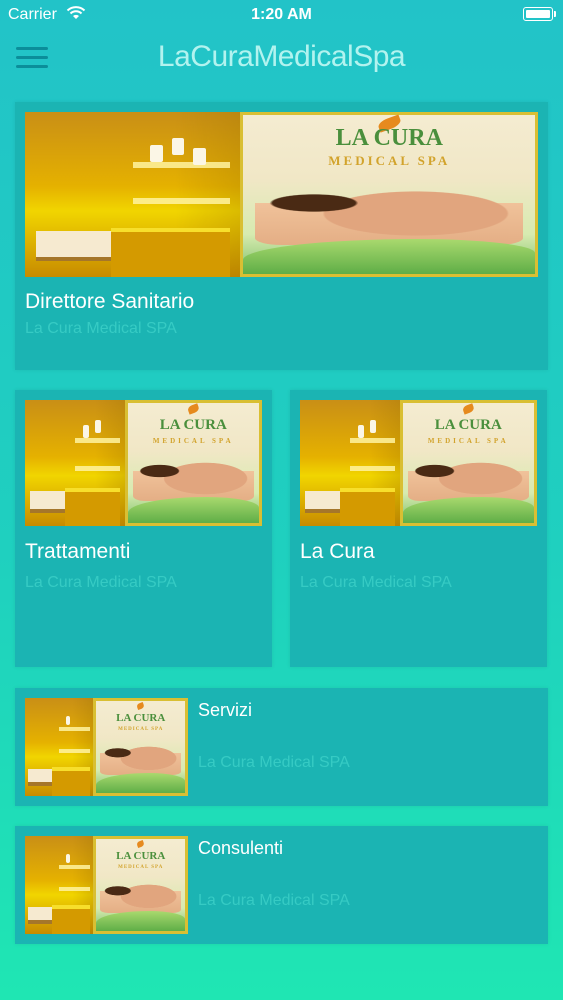 The height and width of the screenshot is (1000, 563). I want to click on card-title: Direttore Sanitario, so click(110, 301).